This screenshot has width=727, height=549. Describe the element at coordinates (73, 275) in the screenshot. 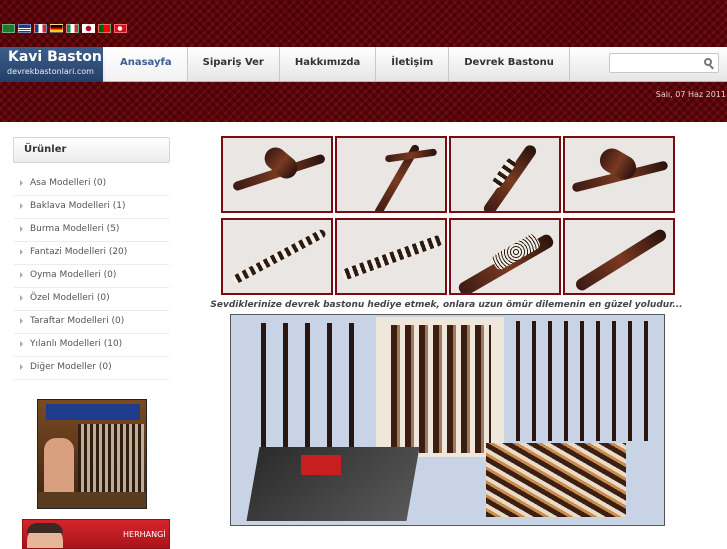

I see `category-label: Oyma Modelleri (0)` at that location.